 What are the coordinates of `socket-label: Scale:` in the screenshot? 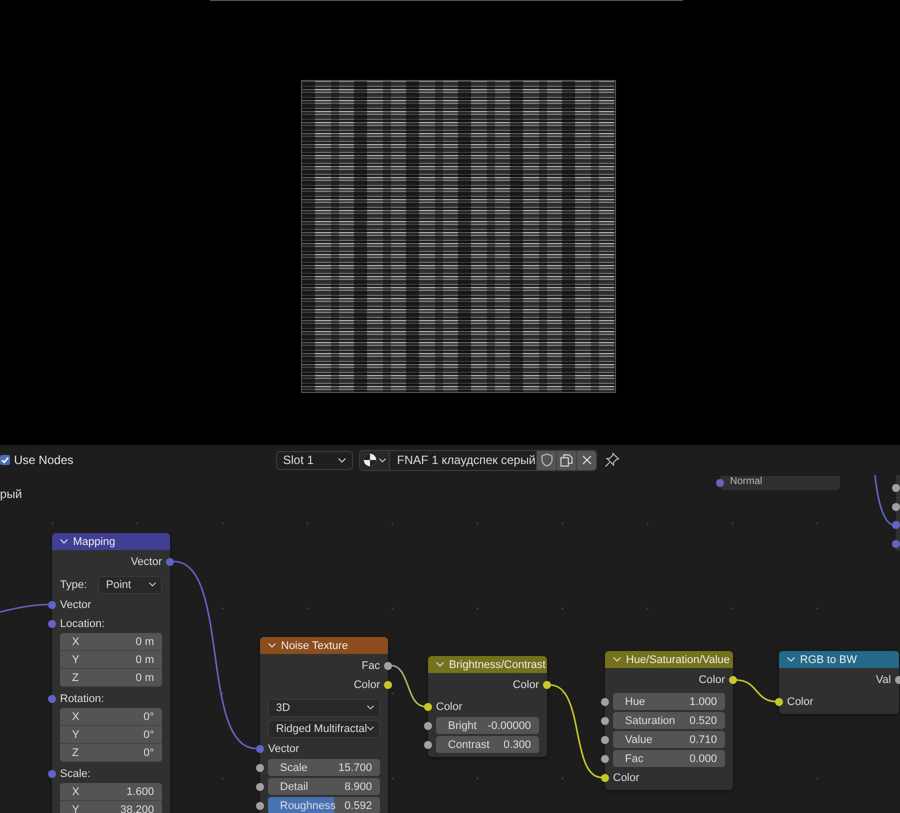 It's located at (75, 774).